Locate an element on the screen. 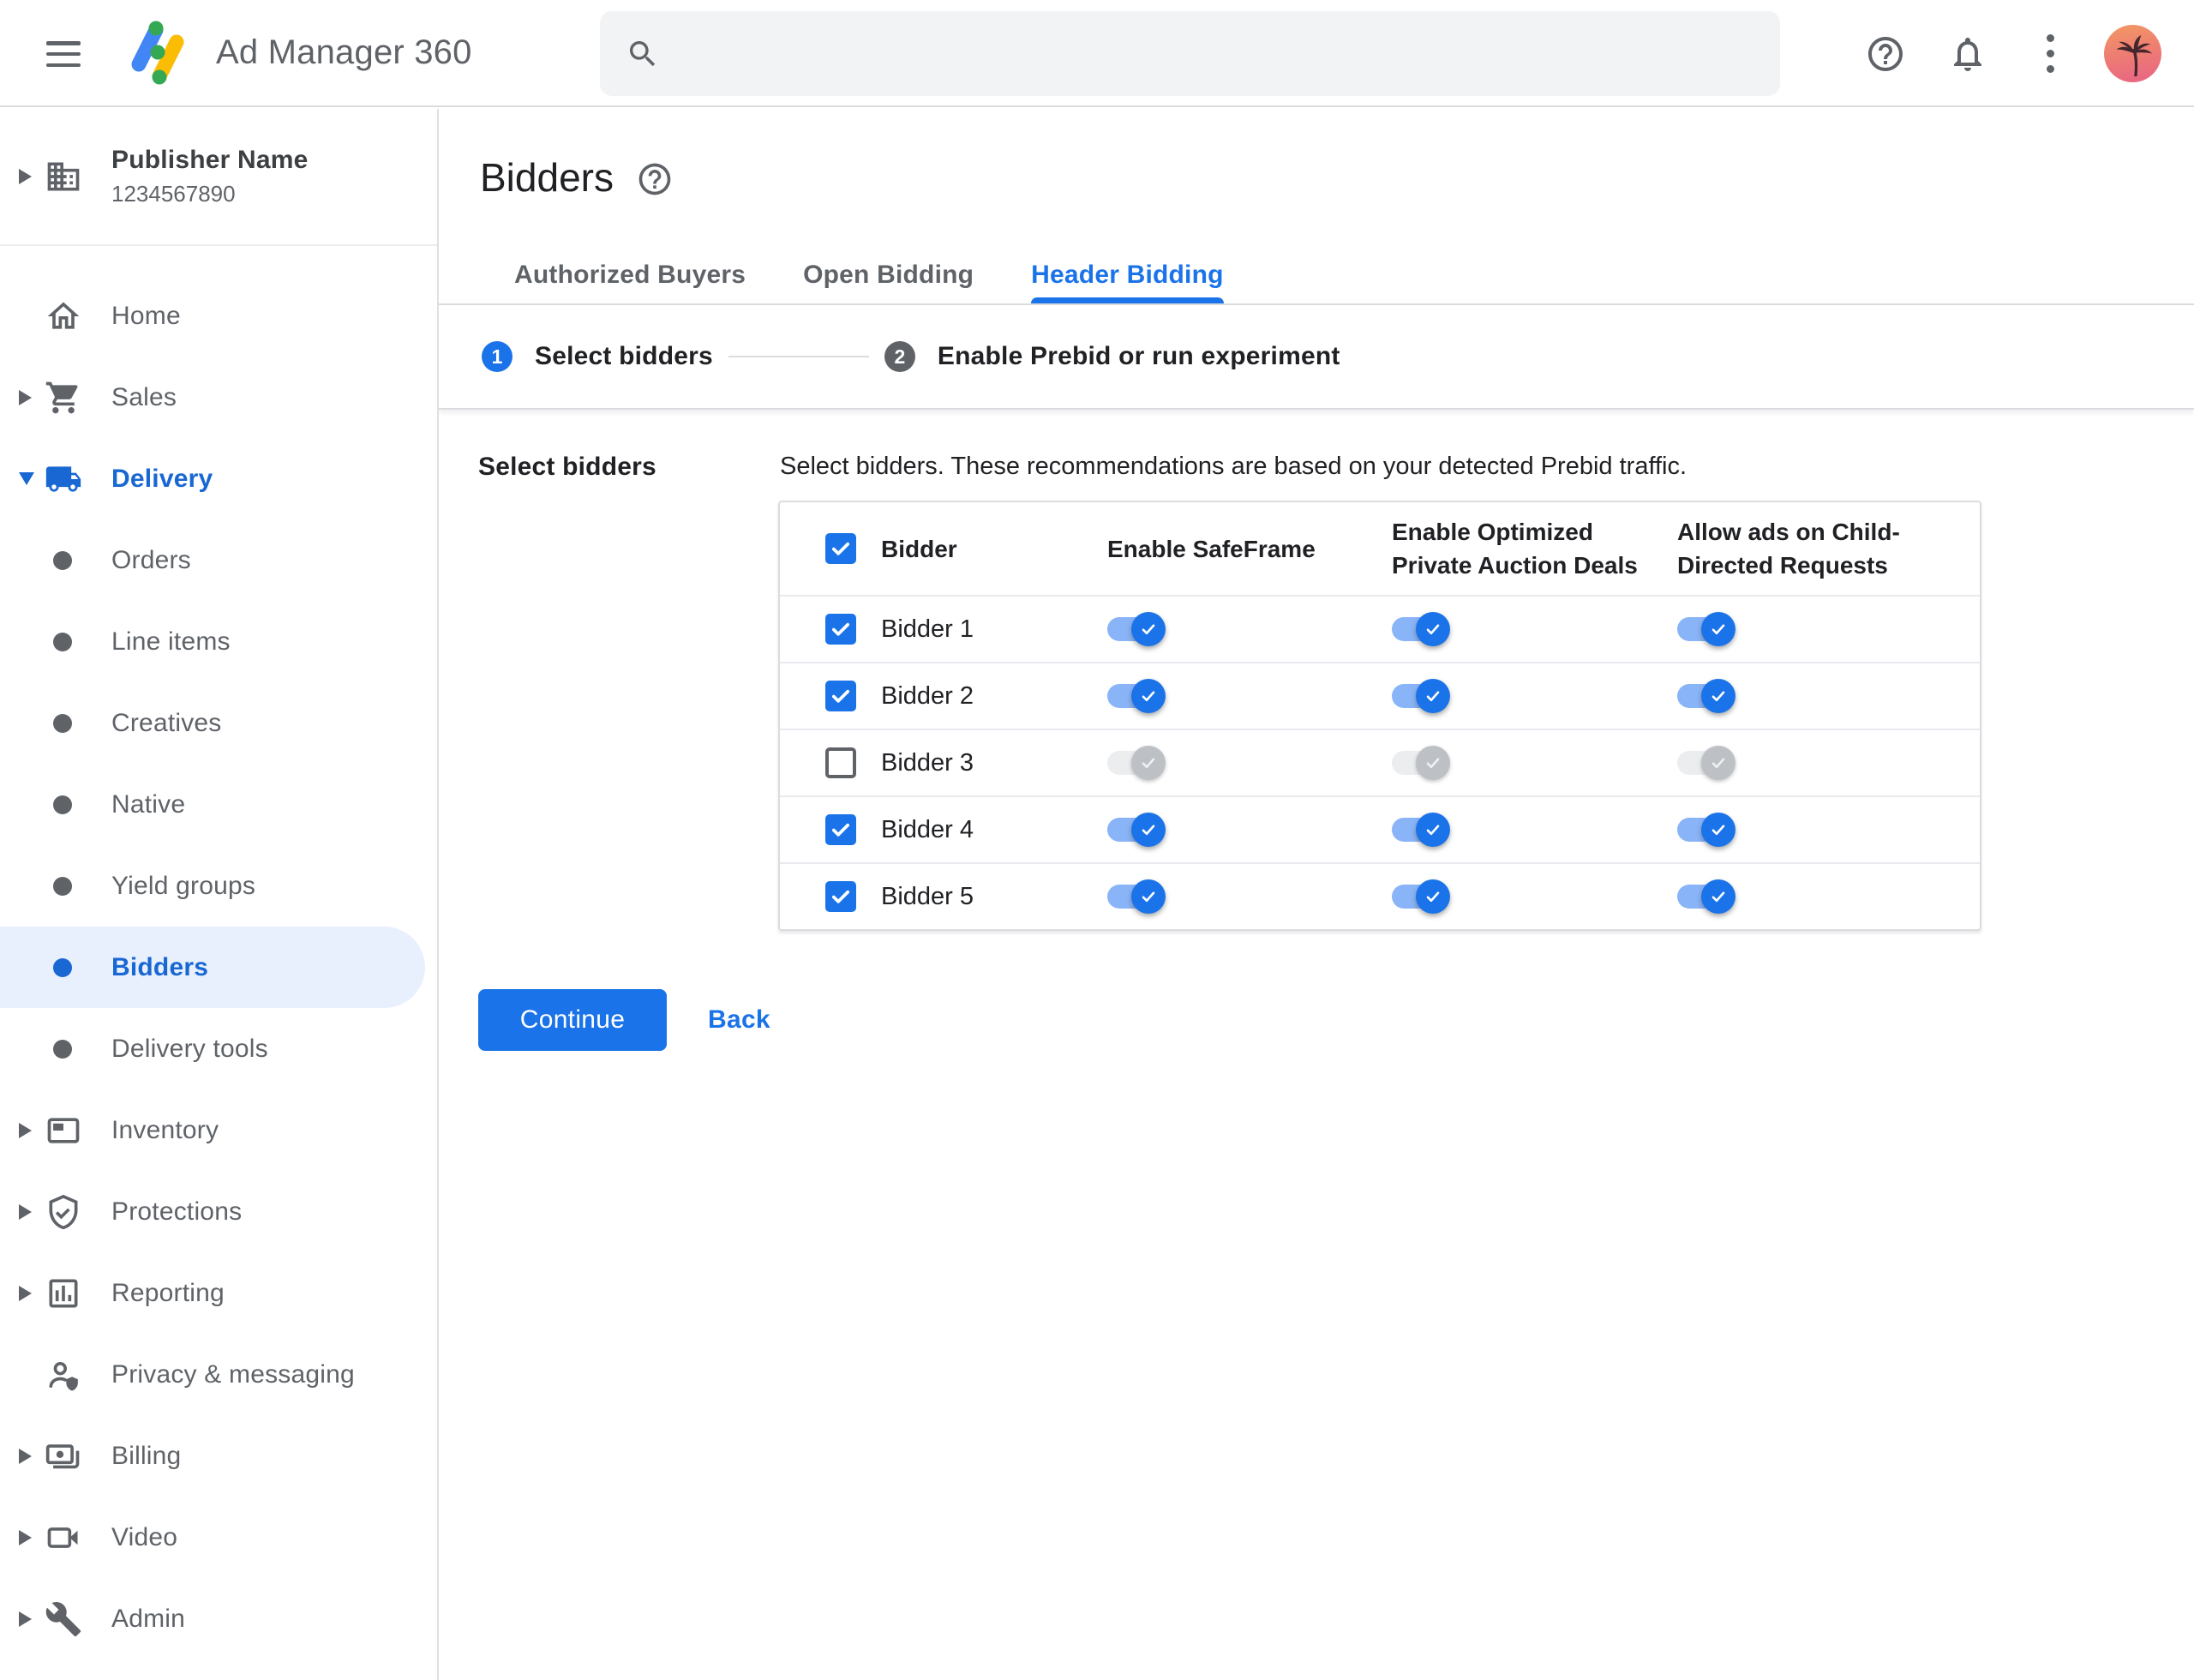  tab-authorized-buyers: Authorized Buyers is located at coordinates (630, 282).